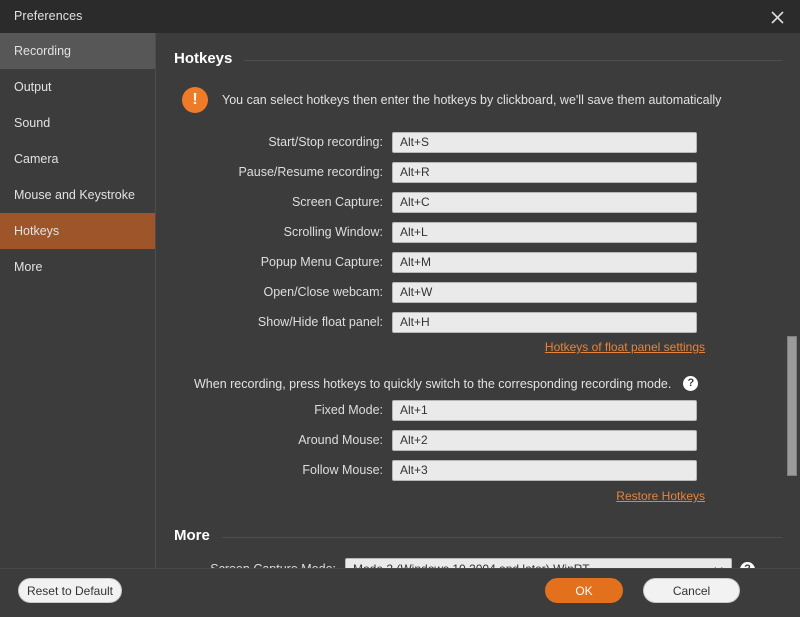 The width and height of the screenshot is (800, 617). Describe the element at coordinates (33, 87) in the screenshot. I see `sidebar-item-label: Output` at that location.